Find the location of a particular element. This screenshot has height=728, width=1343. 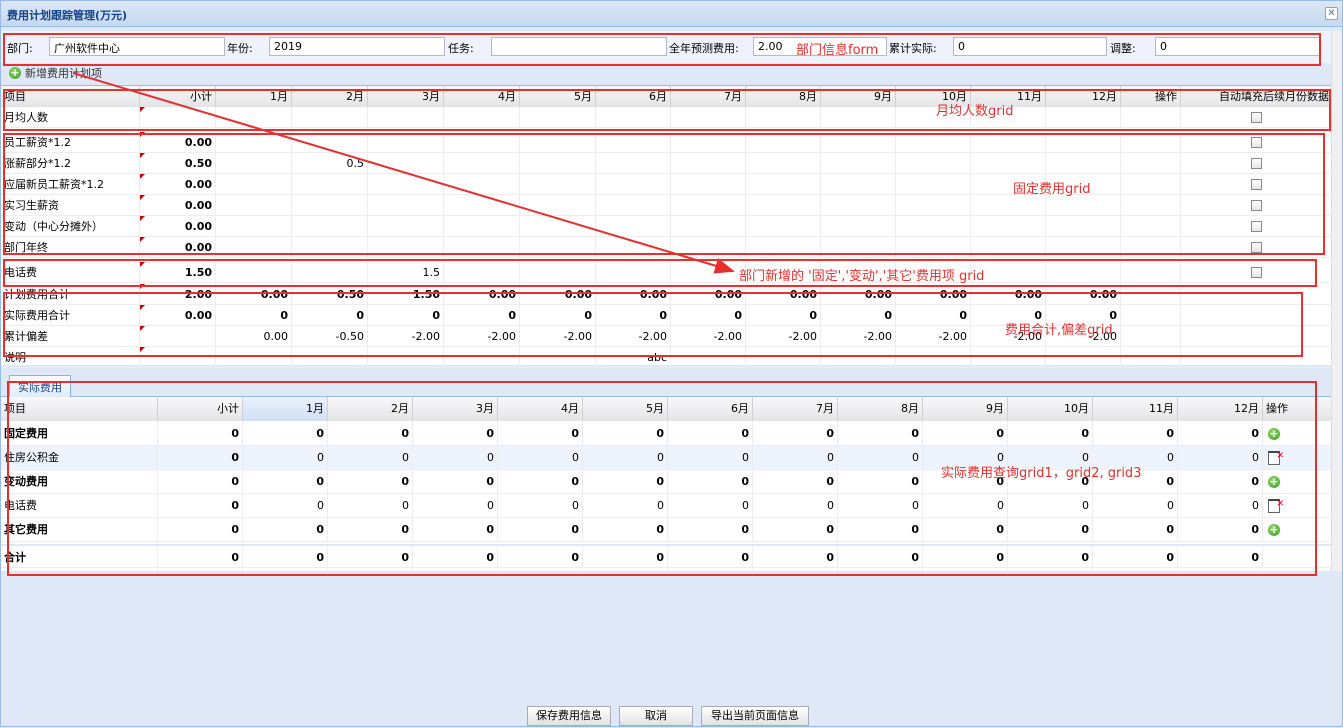

annotation-box-form is located at coordinates (662, 49).